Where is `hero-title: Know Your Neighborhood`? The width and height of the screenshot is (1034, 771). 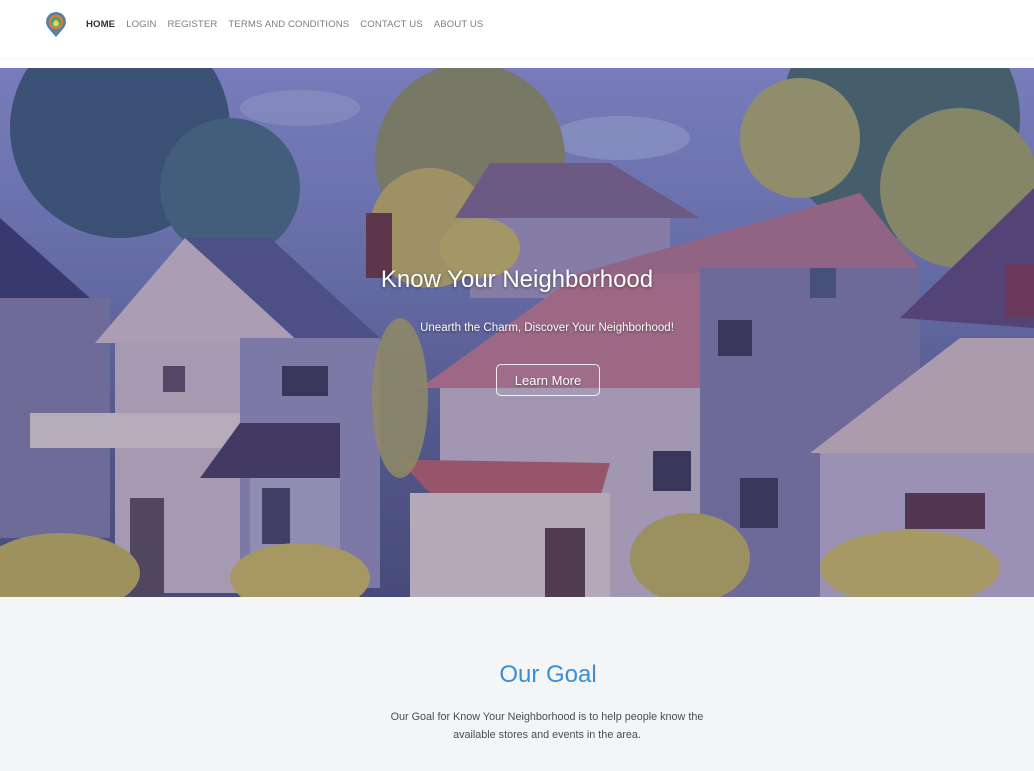
hero-title: Know Your Neighborhood is located at coordinates (517, 279).